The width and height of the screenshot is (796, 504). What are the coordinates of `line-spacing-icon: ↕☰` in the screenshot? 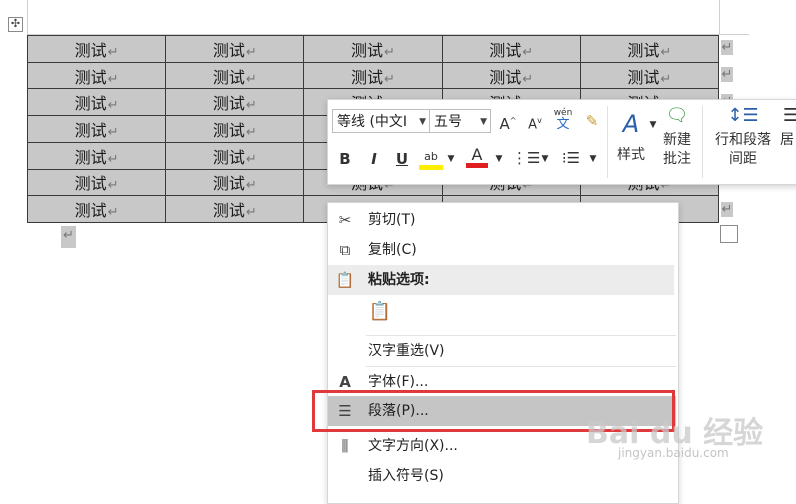 It's located at (743, 115).